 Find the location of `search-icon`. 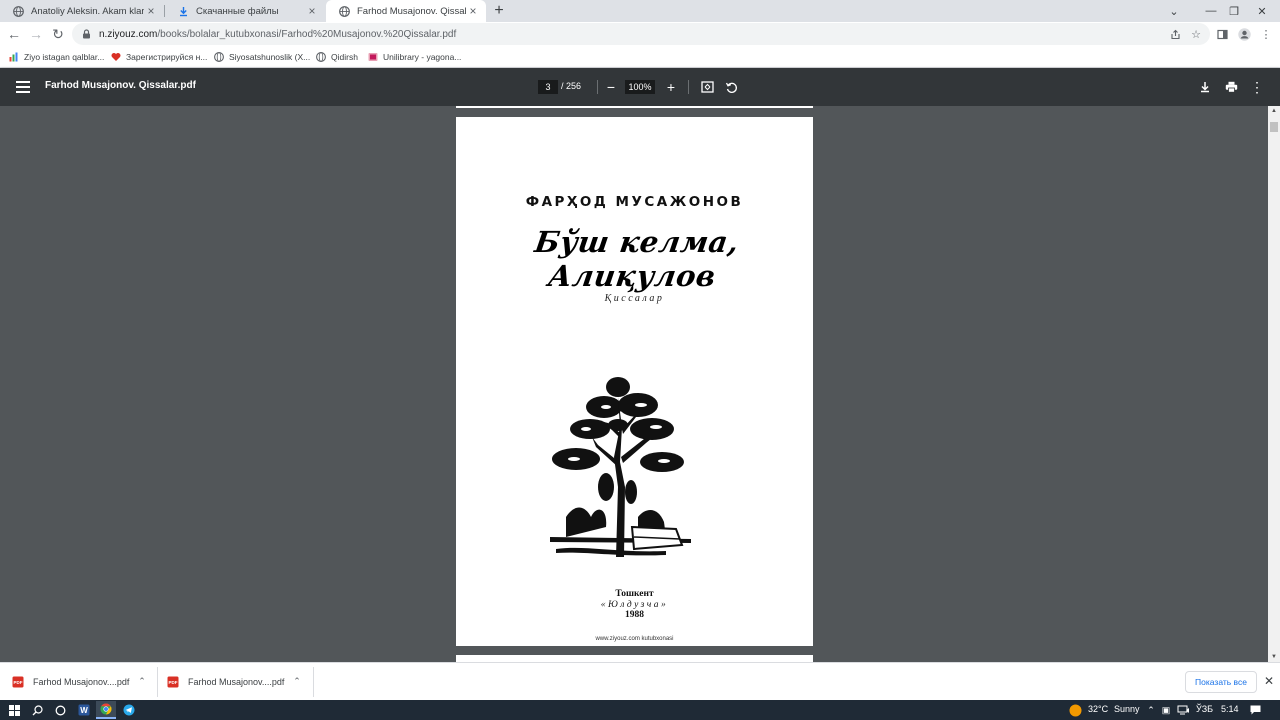

search-icon is located at coordinates (37, 710).